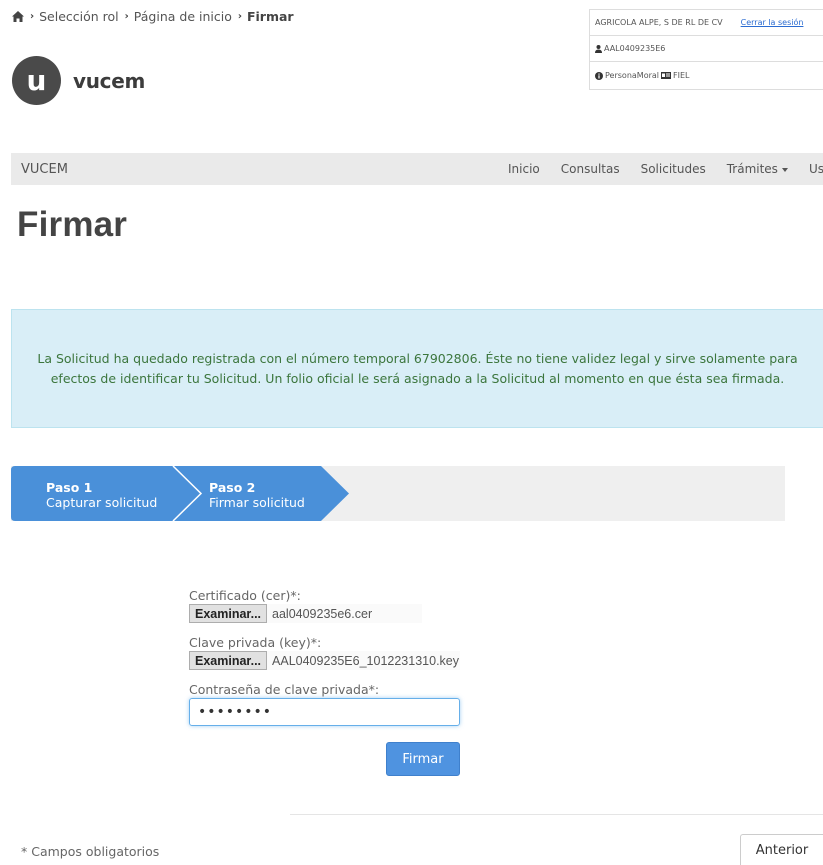 The image size is (823, 865). I want to click on firmar-button: Firmar, so click(423, 759).